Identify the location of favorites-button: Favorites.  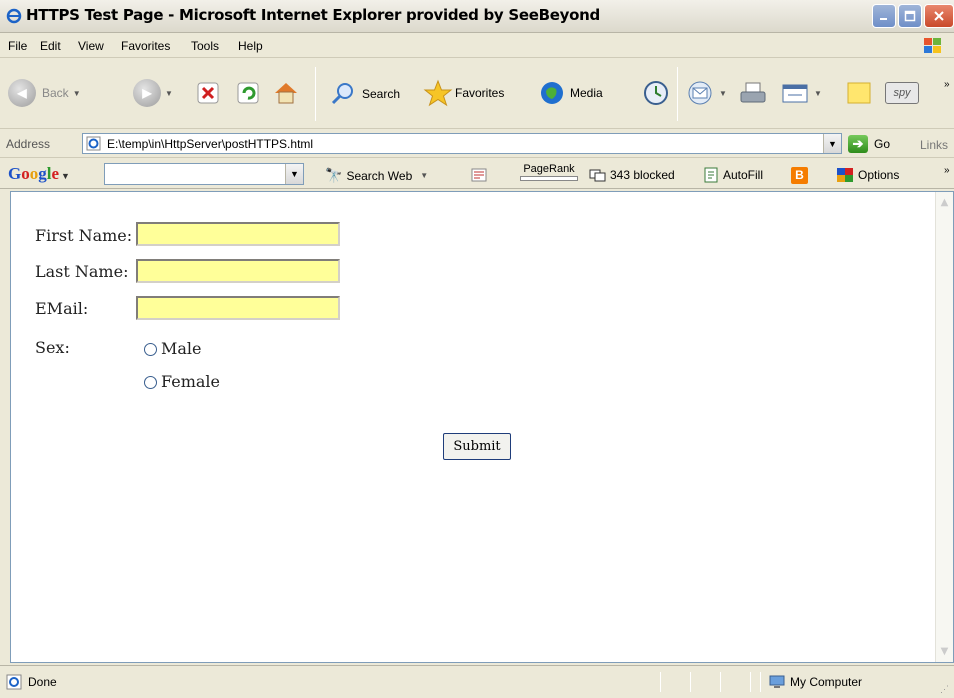
(463, 93).